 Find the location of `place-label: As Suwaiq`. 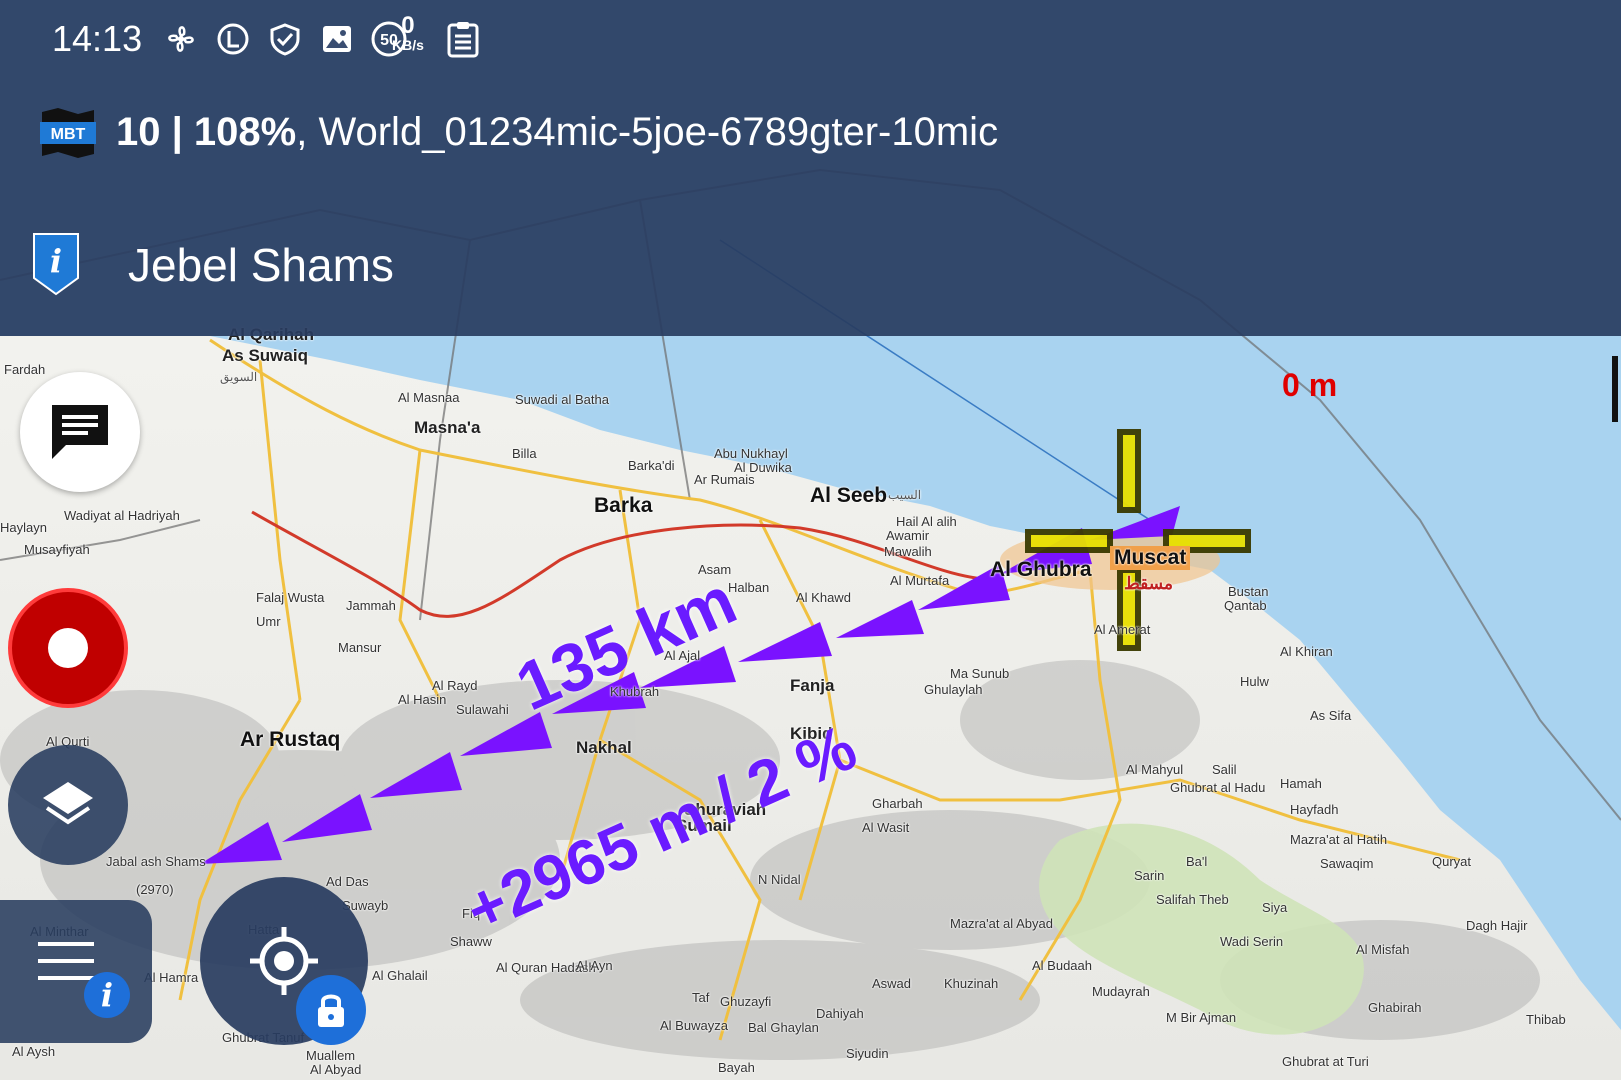

place-label: As Suwaiq is located at coordinates (265, 356).